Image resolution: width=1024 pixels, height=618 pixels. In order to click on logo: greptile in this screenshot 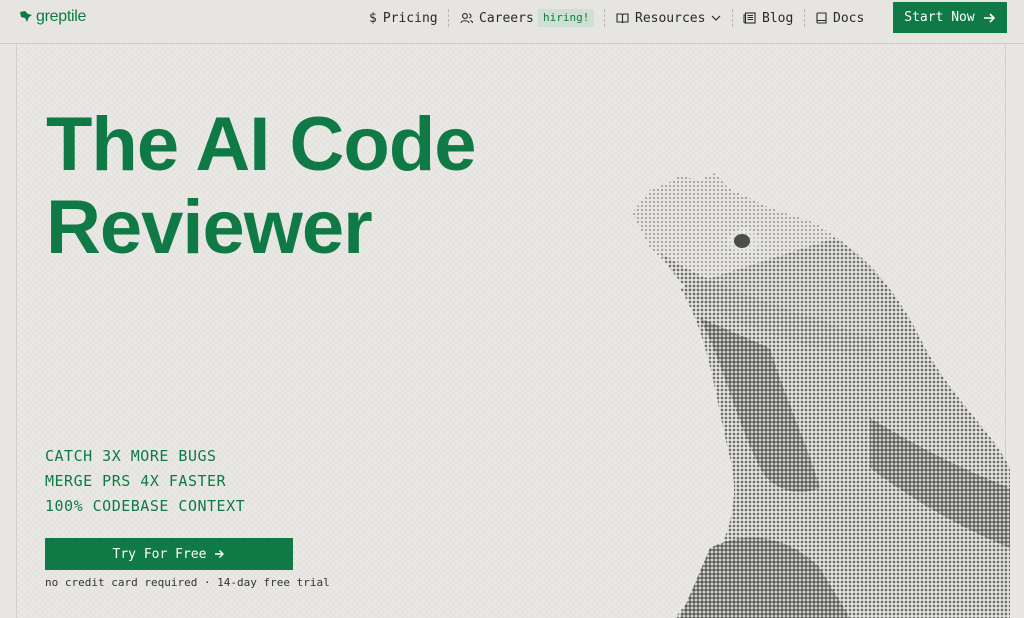, I will do `click(52, 17)`.